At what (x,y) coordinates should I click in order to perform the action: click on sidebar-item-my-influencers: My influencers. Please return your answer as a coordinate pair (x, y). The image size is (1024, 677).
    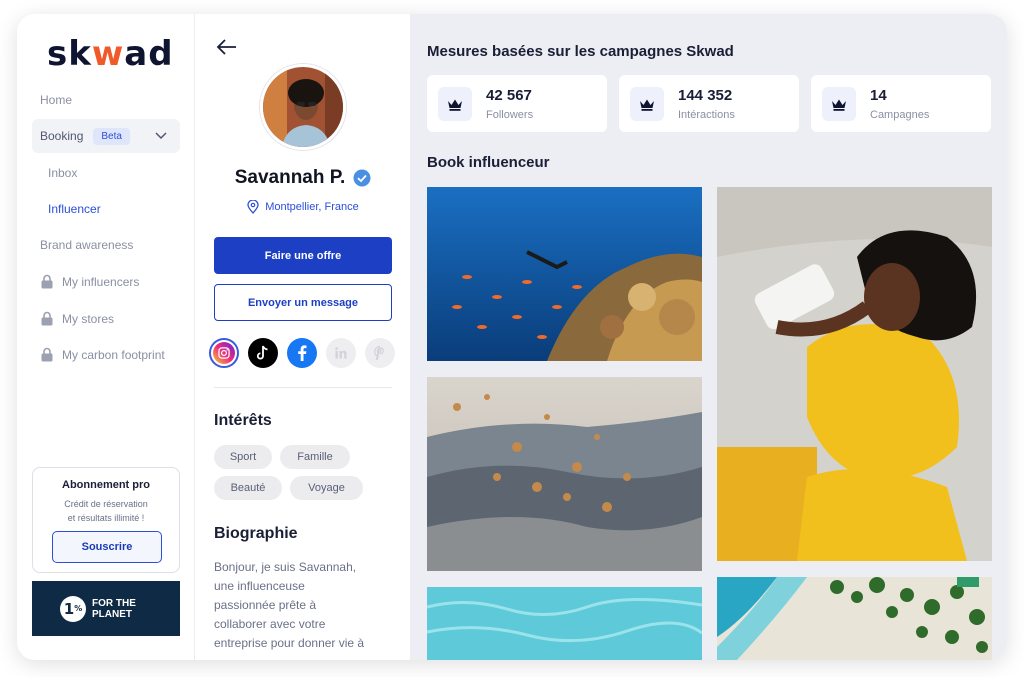
    Looking at the image, I should click on (89, 281).